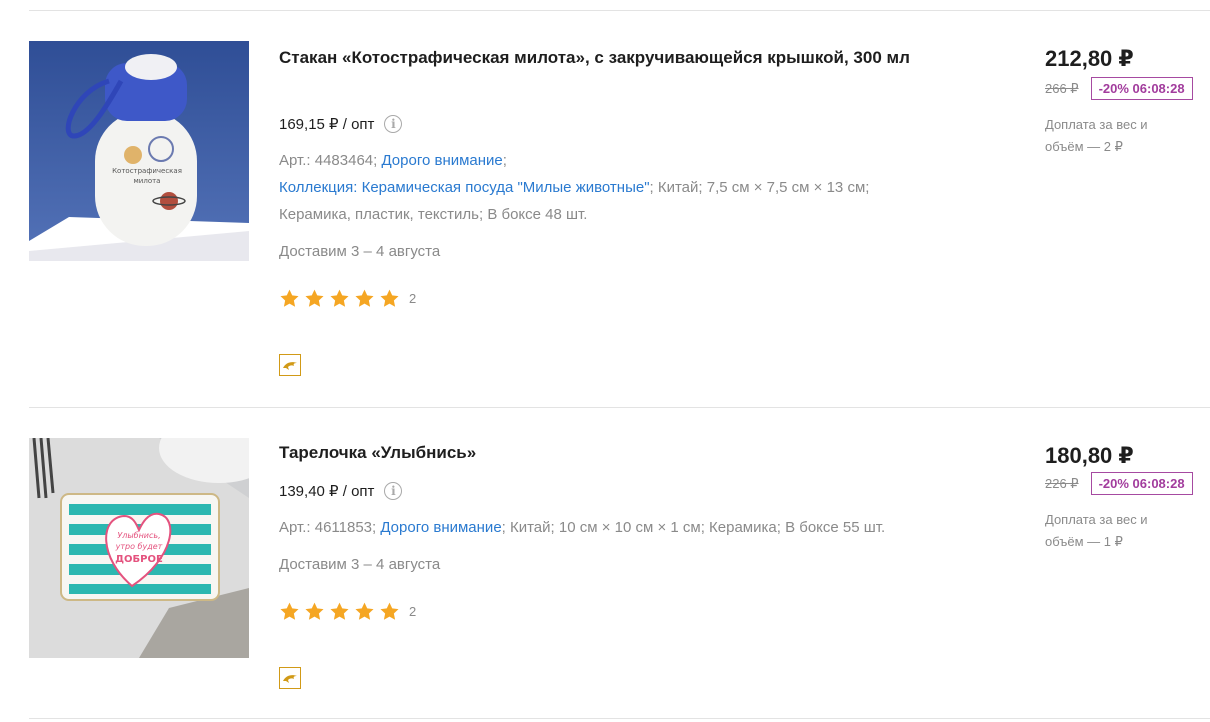 This screenshot has height=722, width=1210. Describe the element at coordinates (619, 453) in the screenshot. I see `product-title: Тарелочка «Улыбнись»` at that location.